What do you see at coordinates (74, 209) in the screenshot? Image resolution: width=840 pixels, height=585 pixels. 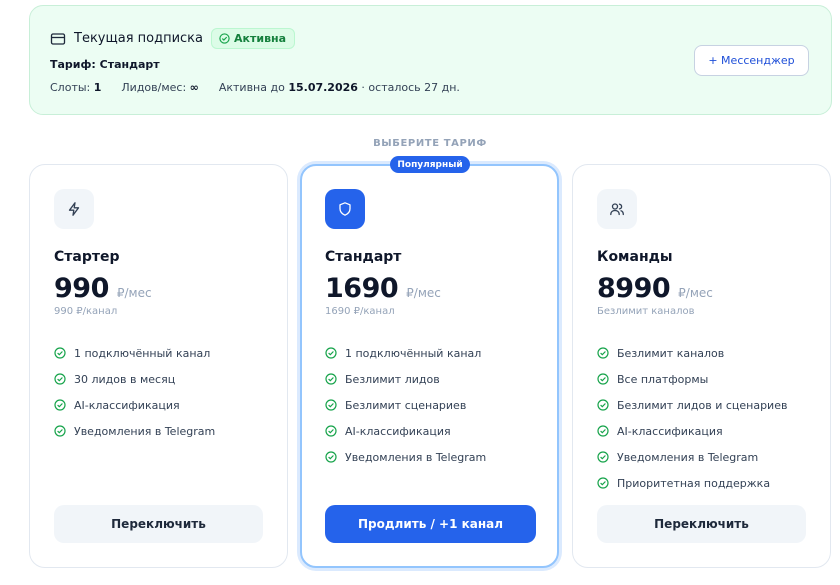 I see `lightning-icon` at bounding box center [74, 209].